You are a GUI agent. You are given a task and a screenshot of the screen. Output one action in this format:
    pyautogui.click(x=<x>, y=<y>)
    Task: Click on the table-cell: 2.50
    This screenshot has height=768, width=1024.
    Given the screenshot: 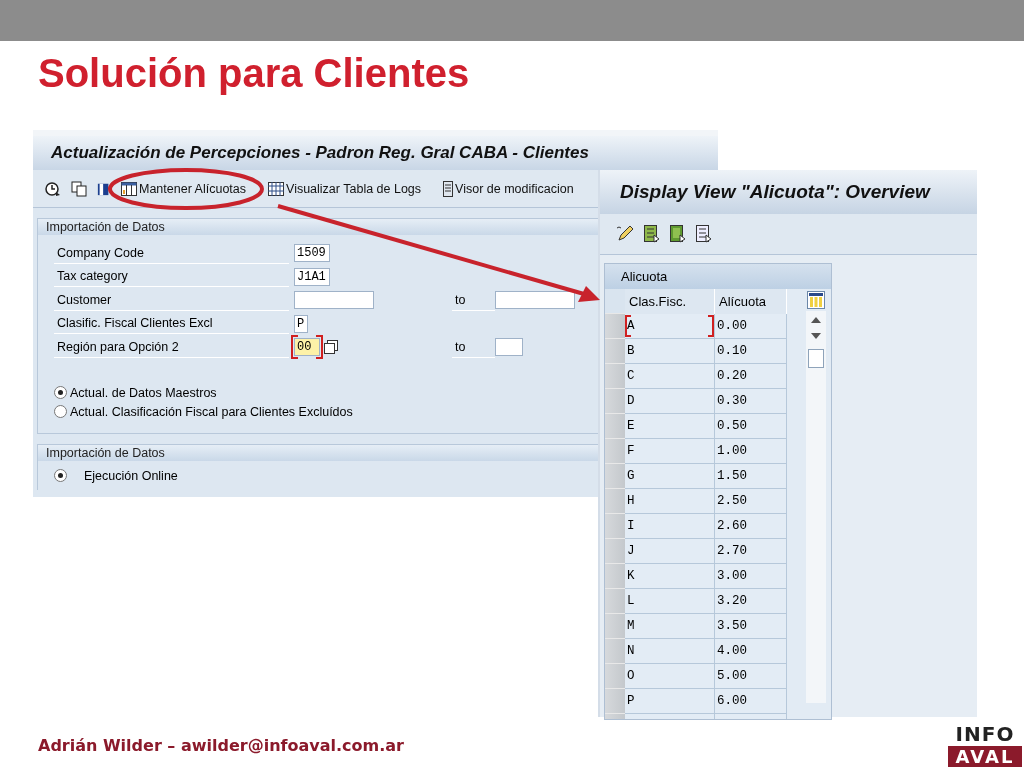 What is the action you would take?
    pyautogui.click(x=751, y=501)
    